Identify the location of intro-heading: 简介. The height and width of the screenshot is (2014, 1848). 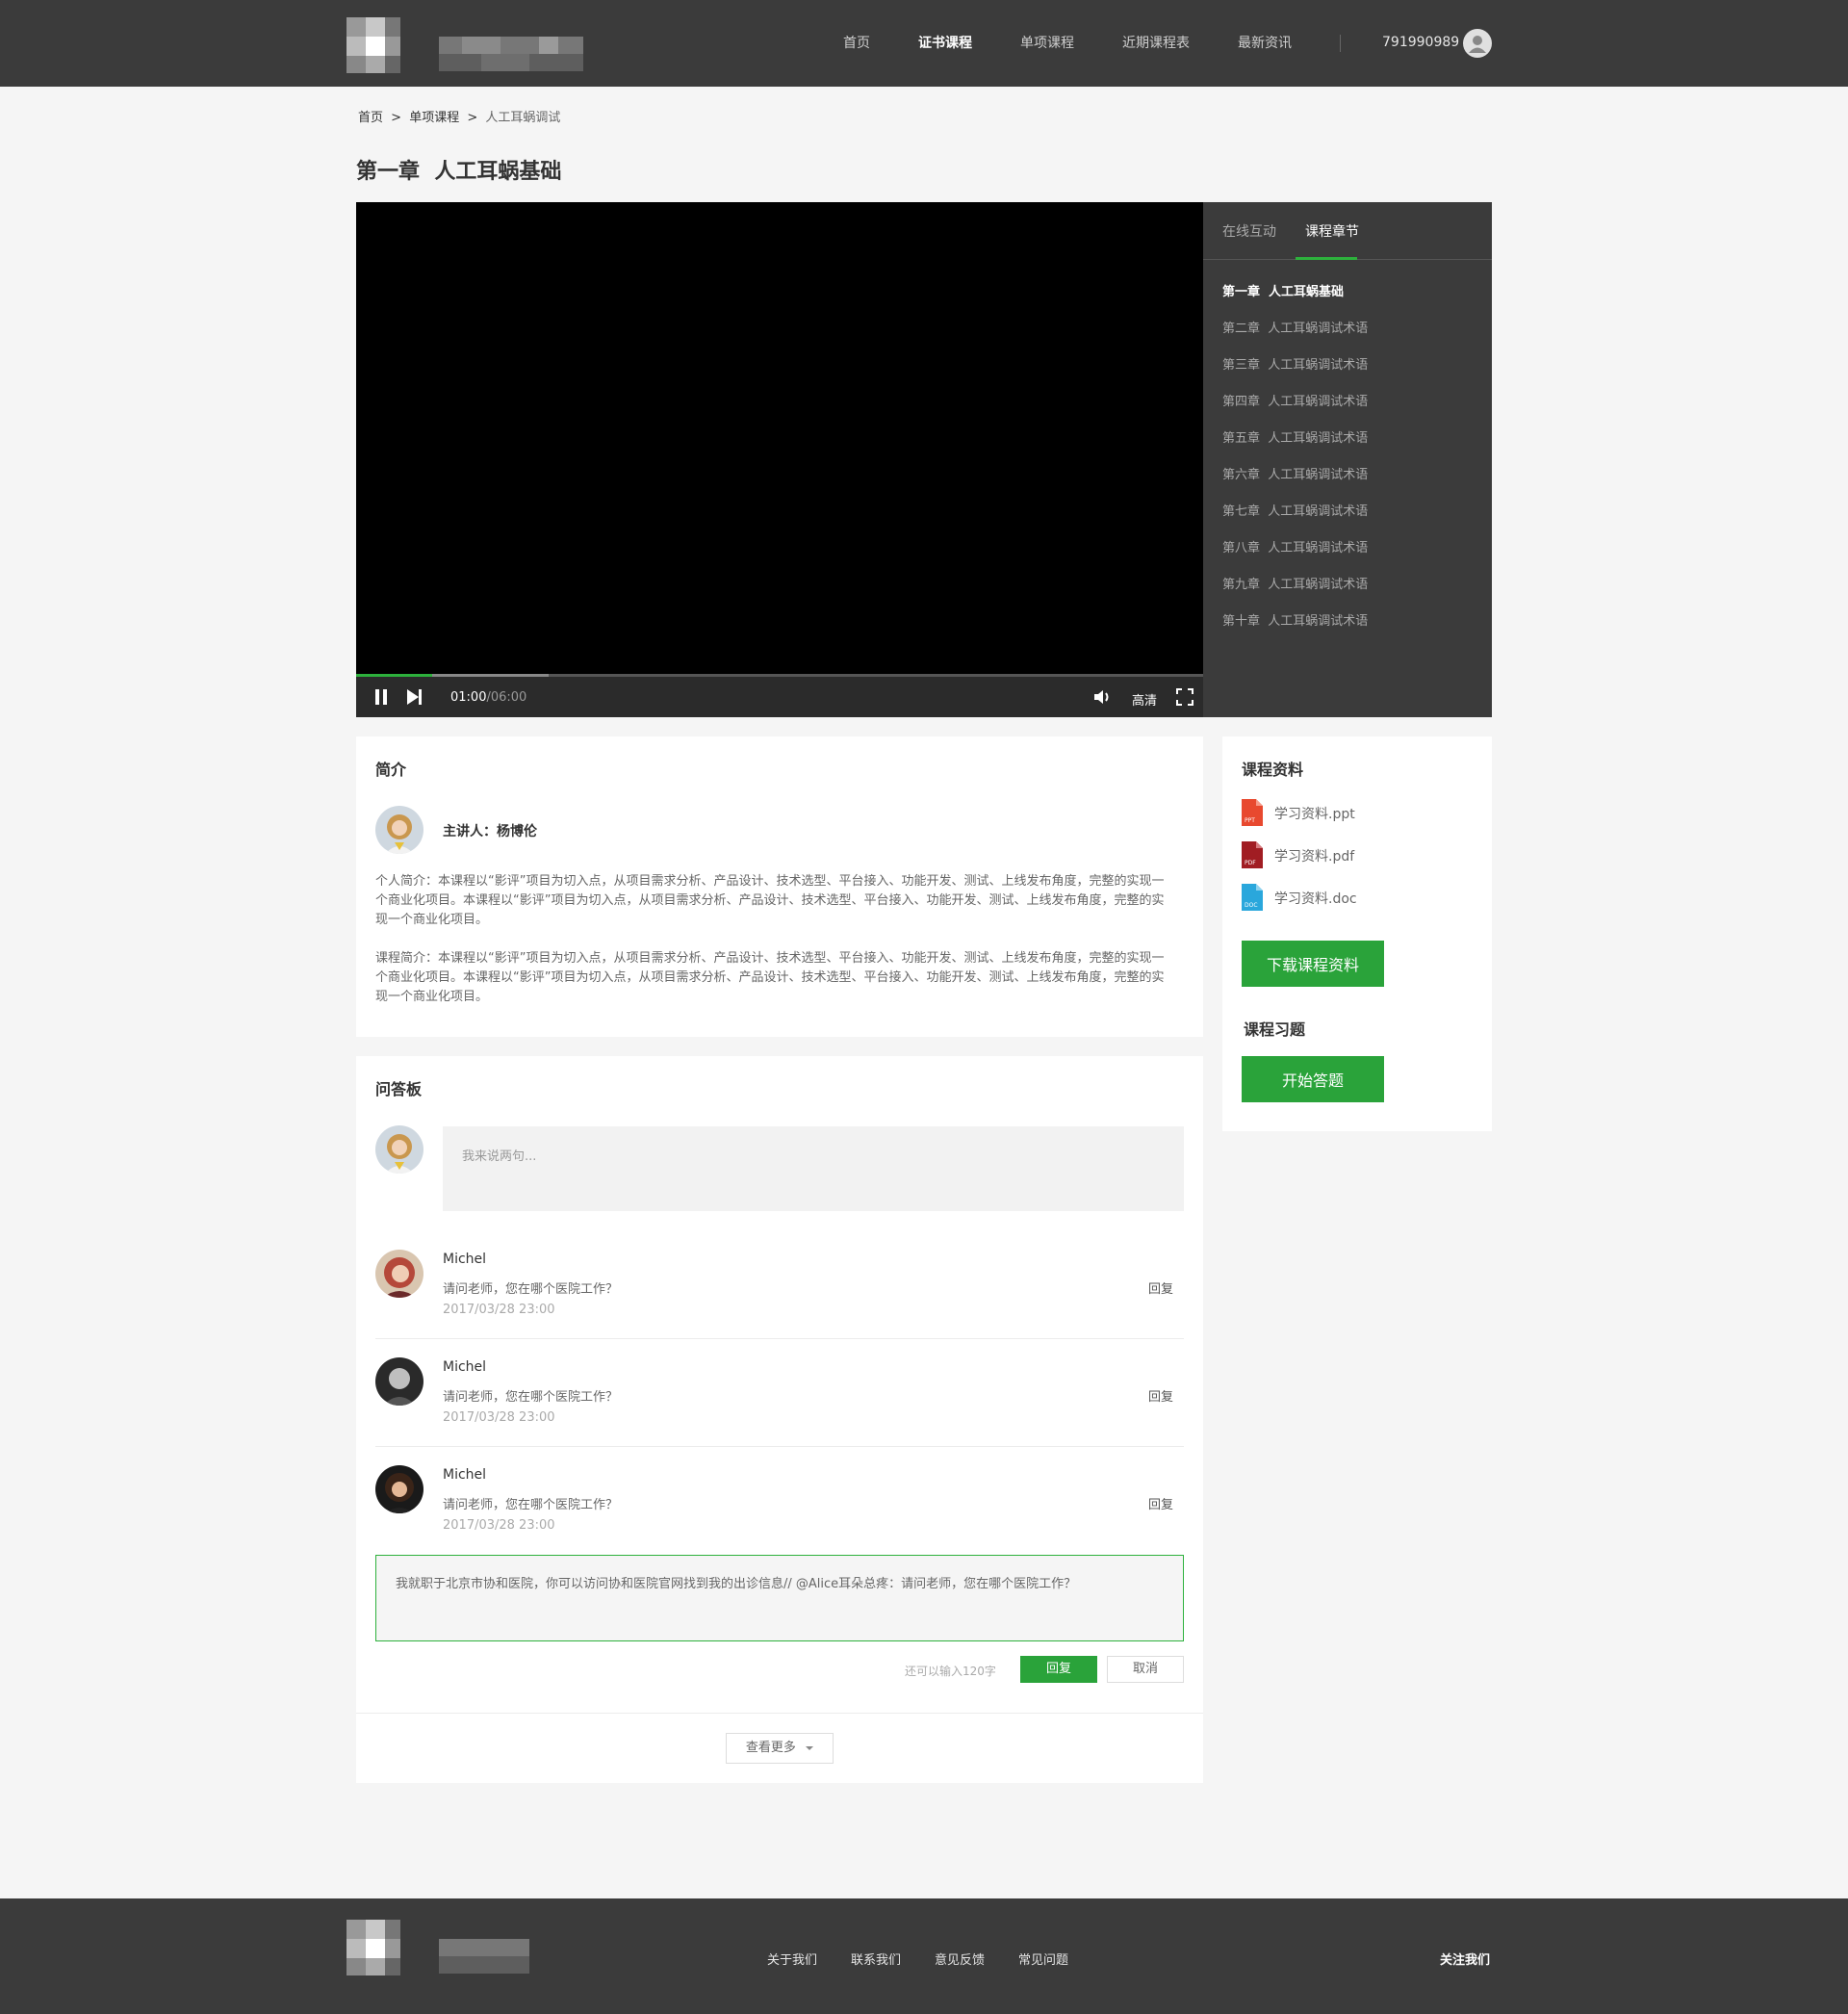
(391, 770).